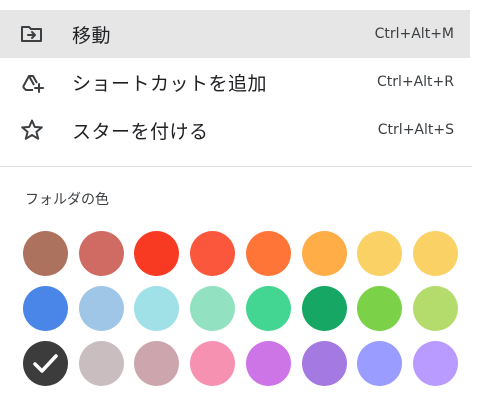 The width and height of the screenshot is (484, 408). What do you see at coordinates (32, 130) in the screenshot?
I see `star-outline-icon` at bounding box center [32, 130].